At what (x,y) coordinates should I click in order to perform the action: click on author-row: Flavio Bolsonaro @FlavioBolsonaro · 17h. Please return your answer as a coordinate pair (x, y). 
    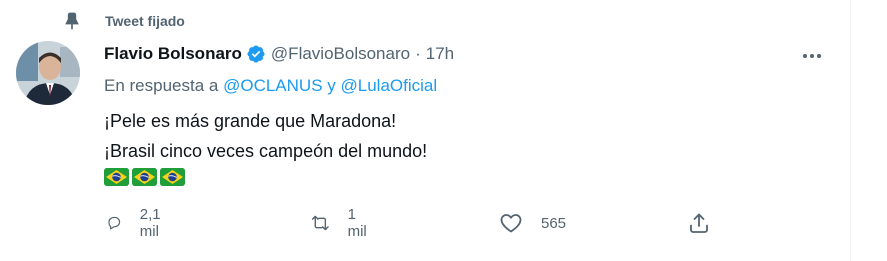
    Looking at the image, I should click on (279, 54).